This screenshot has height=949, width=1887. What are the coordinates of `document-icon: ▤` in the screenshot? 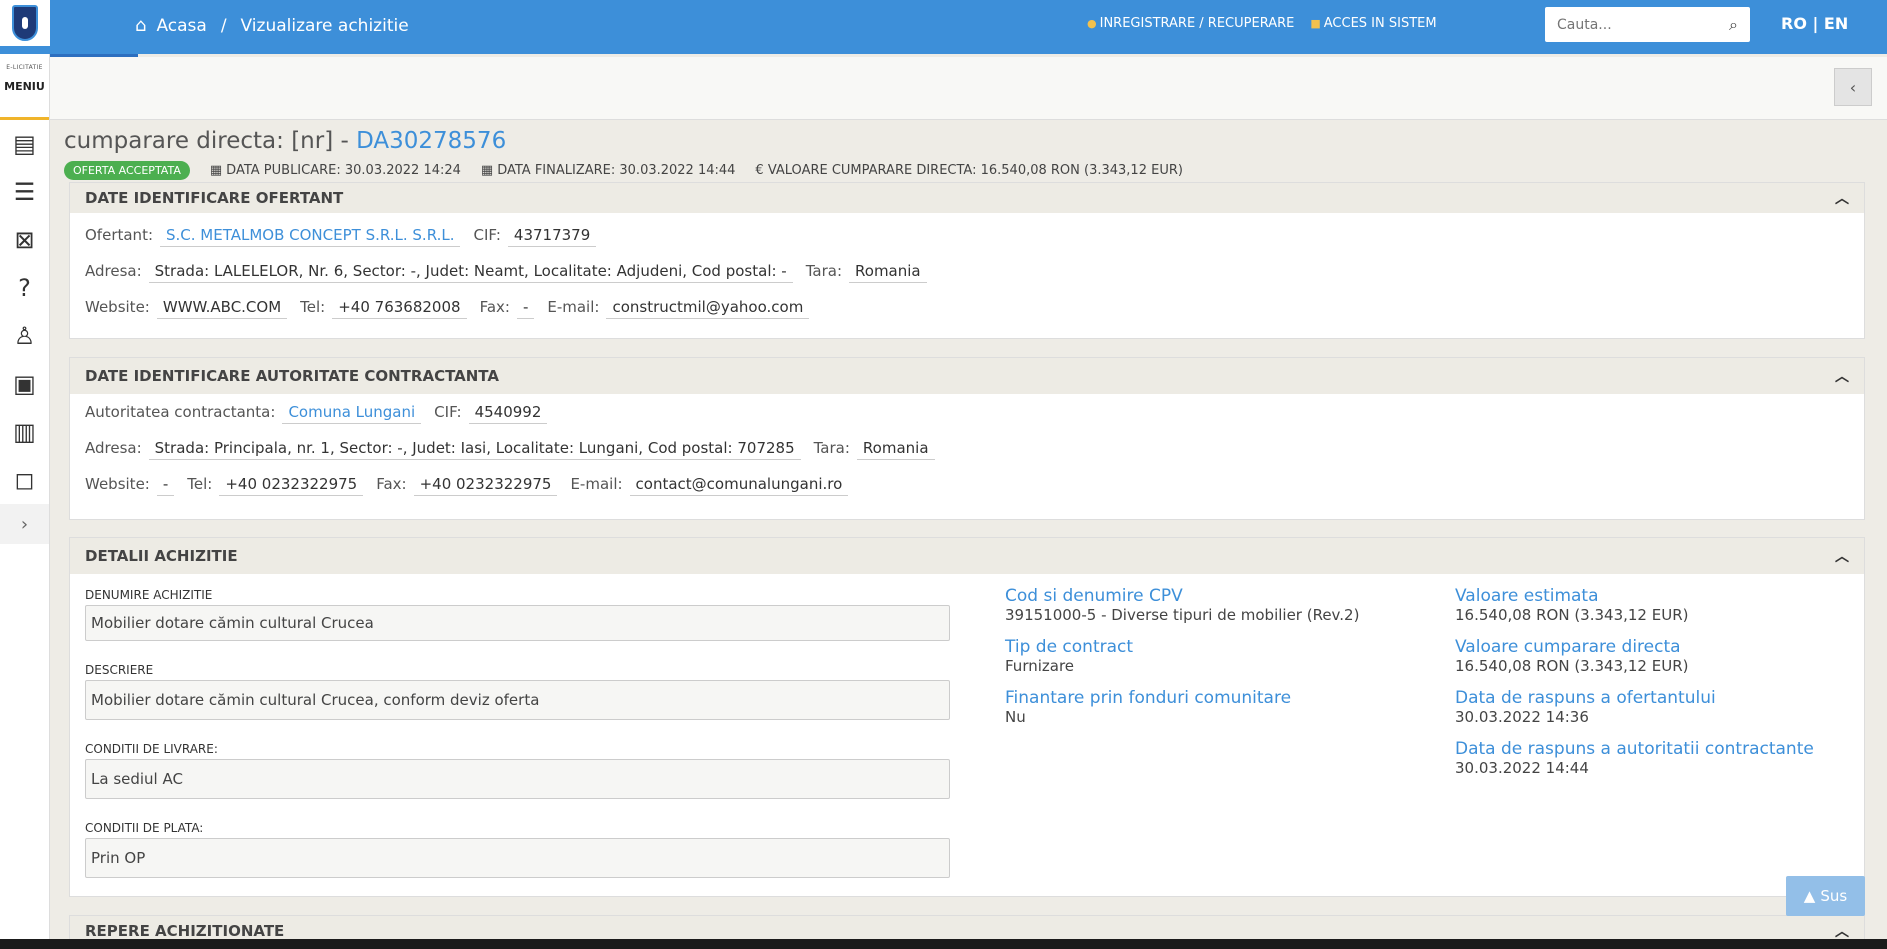 It's located at (24, 144).